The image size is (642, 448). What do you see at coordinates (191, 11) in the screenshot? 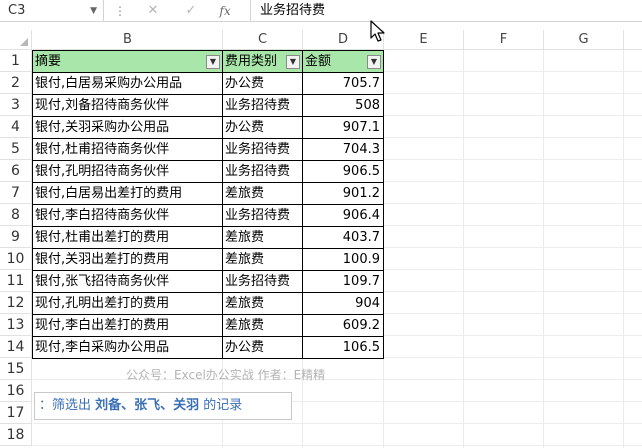
I see `enter-icon: ✓` at bounding box center [191, 11].